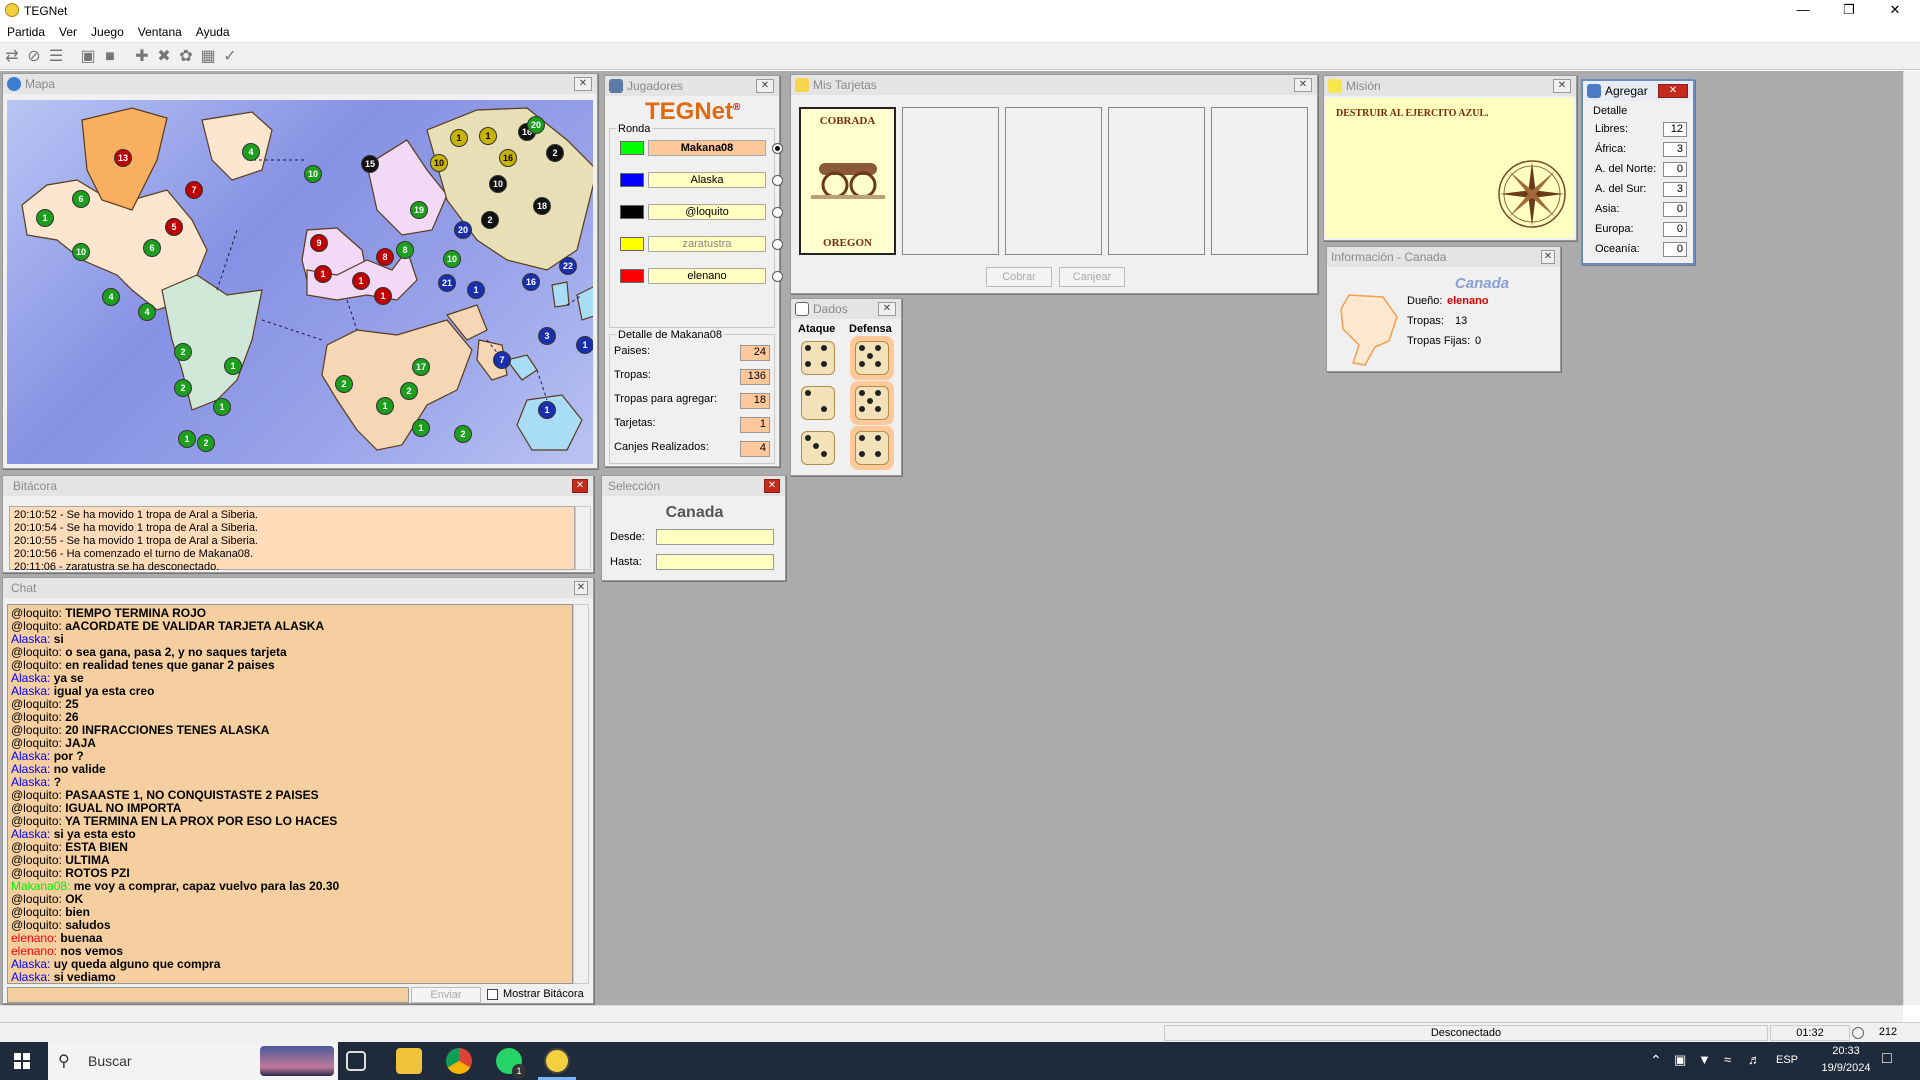 The width and height of the screenshot is (1920, 1080). I want to click on card-icon, so click(802, 85).